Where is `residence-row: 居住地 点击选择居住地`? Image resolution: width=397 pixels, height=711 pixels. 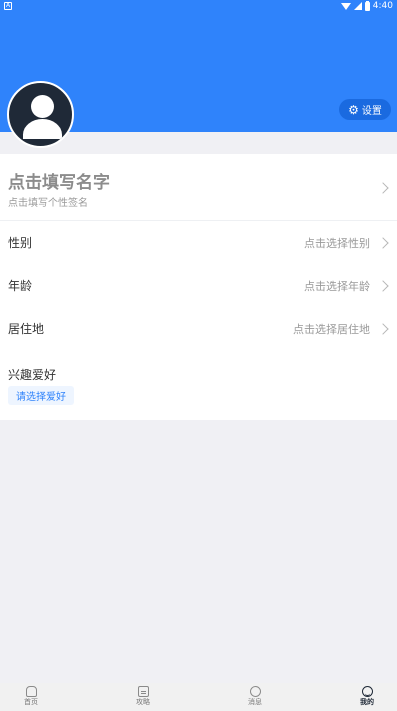
residence-row: 居住地 点击选择居住地 is located at coordinates (198, 328).